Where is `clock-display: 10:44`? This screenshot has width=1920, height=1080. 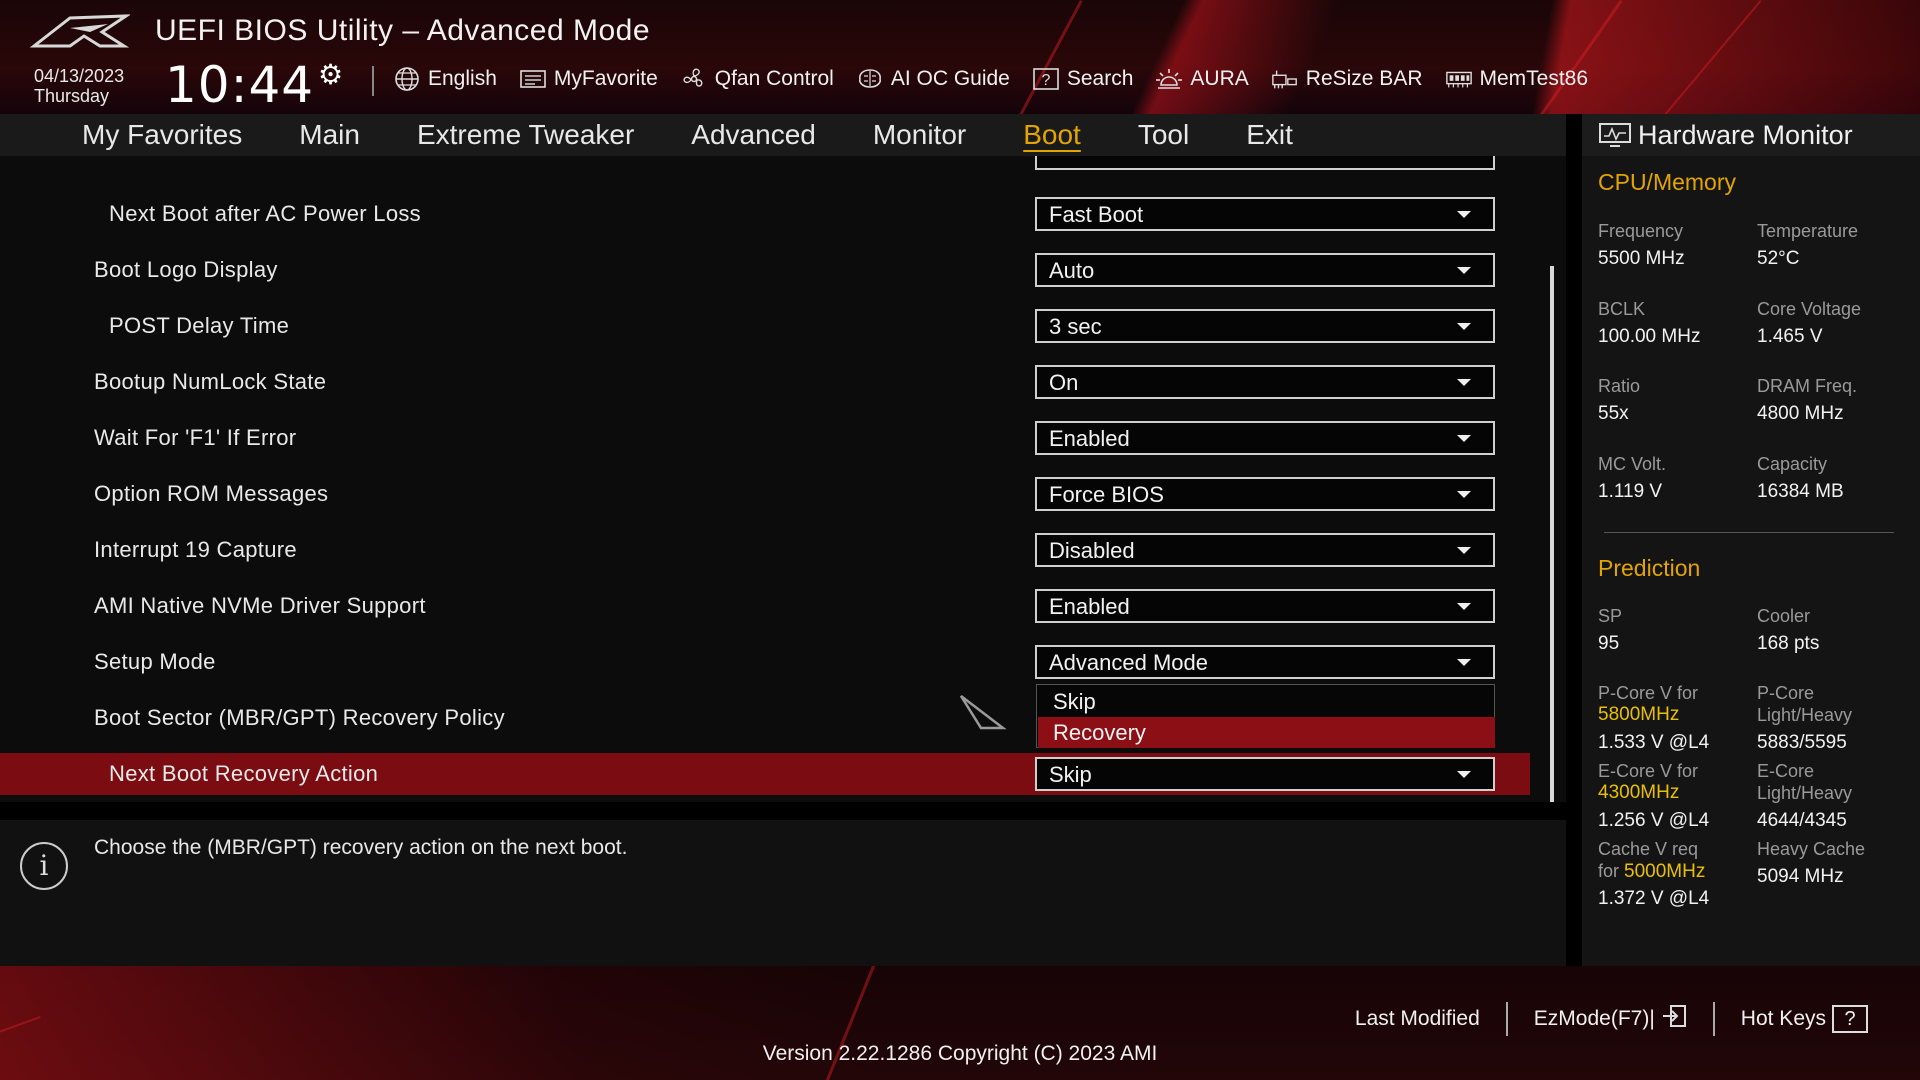
clock-display: 10:44 is located at coordinates (239, 85).